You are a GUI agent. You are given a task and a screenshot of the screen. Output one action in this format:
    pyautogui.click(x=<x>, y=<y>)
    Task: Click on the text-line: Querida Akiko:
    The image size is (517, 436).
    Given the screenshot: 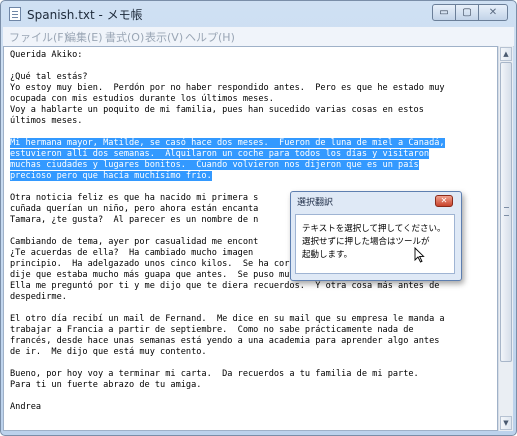 What is the action you would take?
    pyautogui.click(x=46, y=55)
    